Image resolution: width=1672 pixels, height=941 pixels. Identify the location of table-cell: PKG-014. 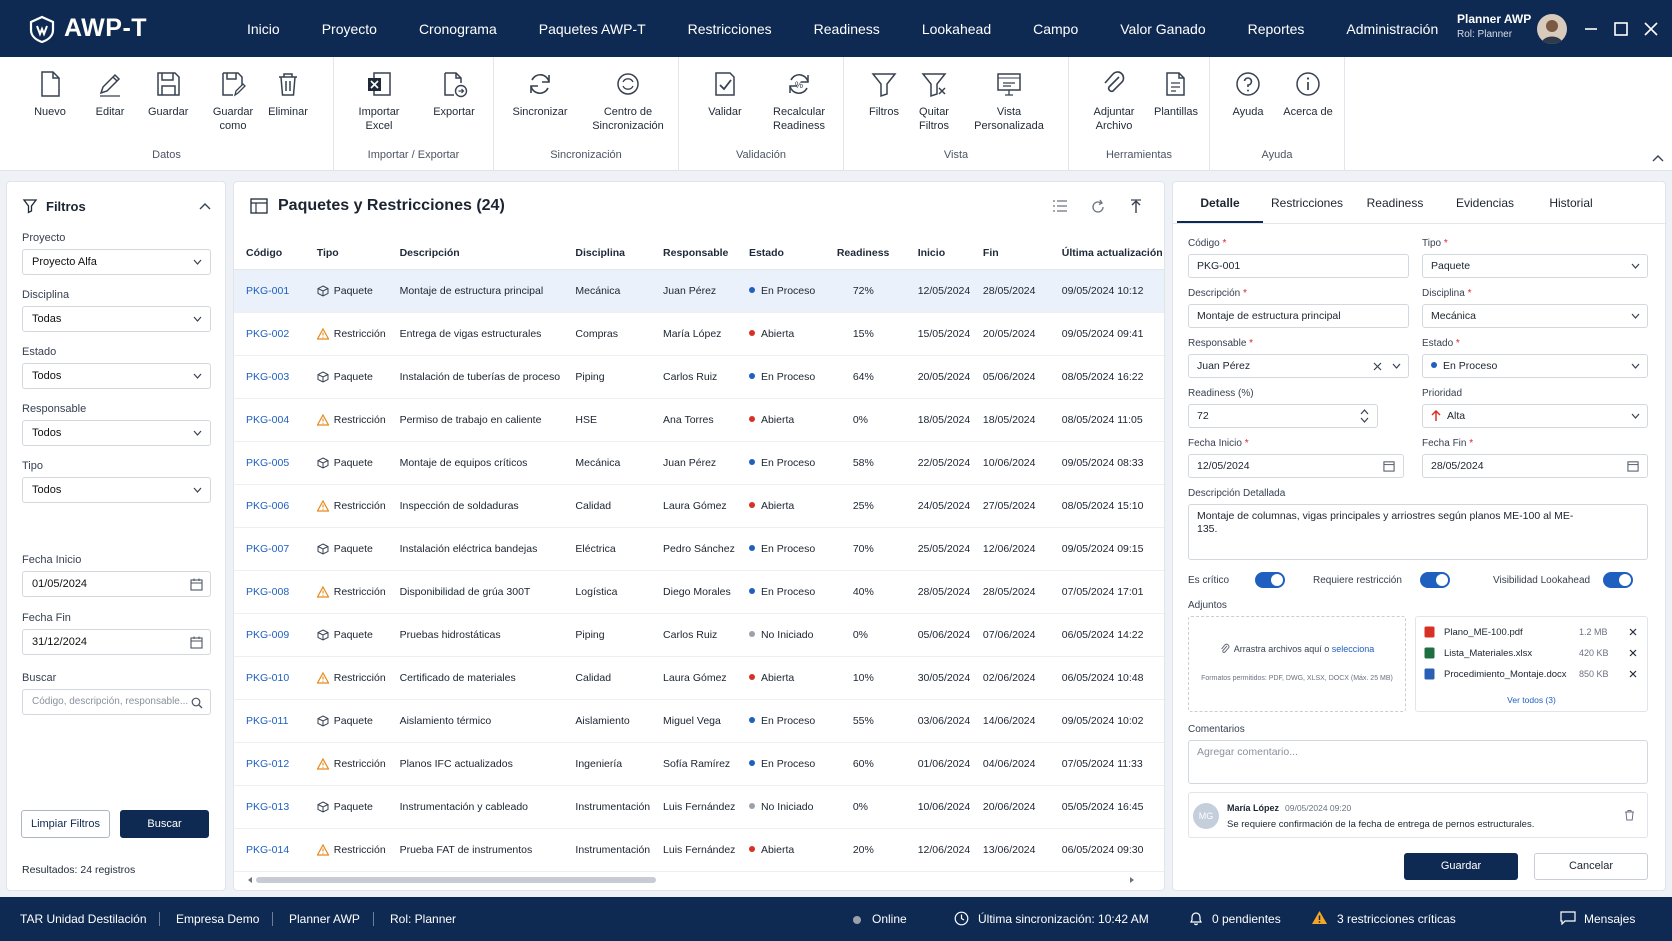
(269, 850).